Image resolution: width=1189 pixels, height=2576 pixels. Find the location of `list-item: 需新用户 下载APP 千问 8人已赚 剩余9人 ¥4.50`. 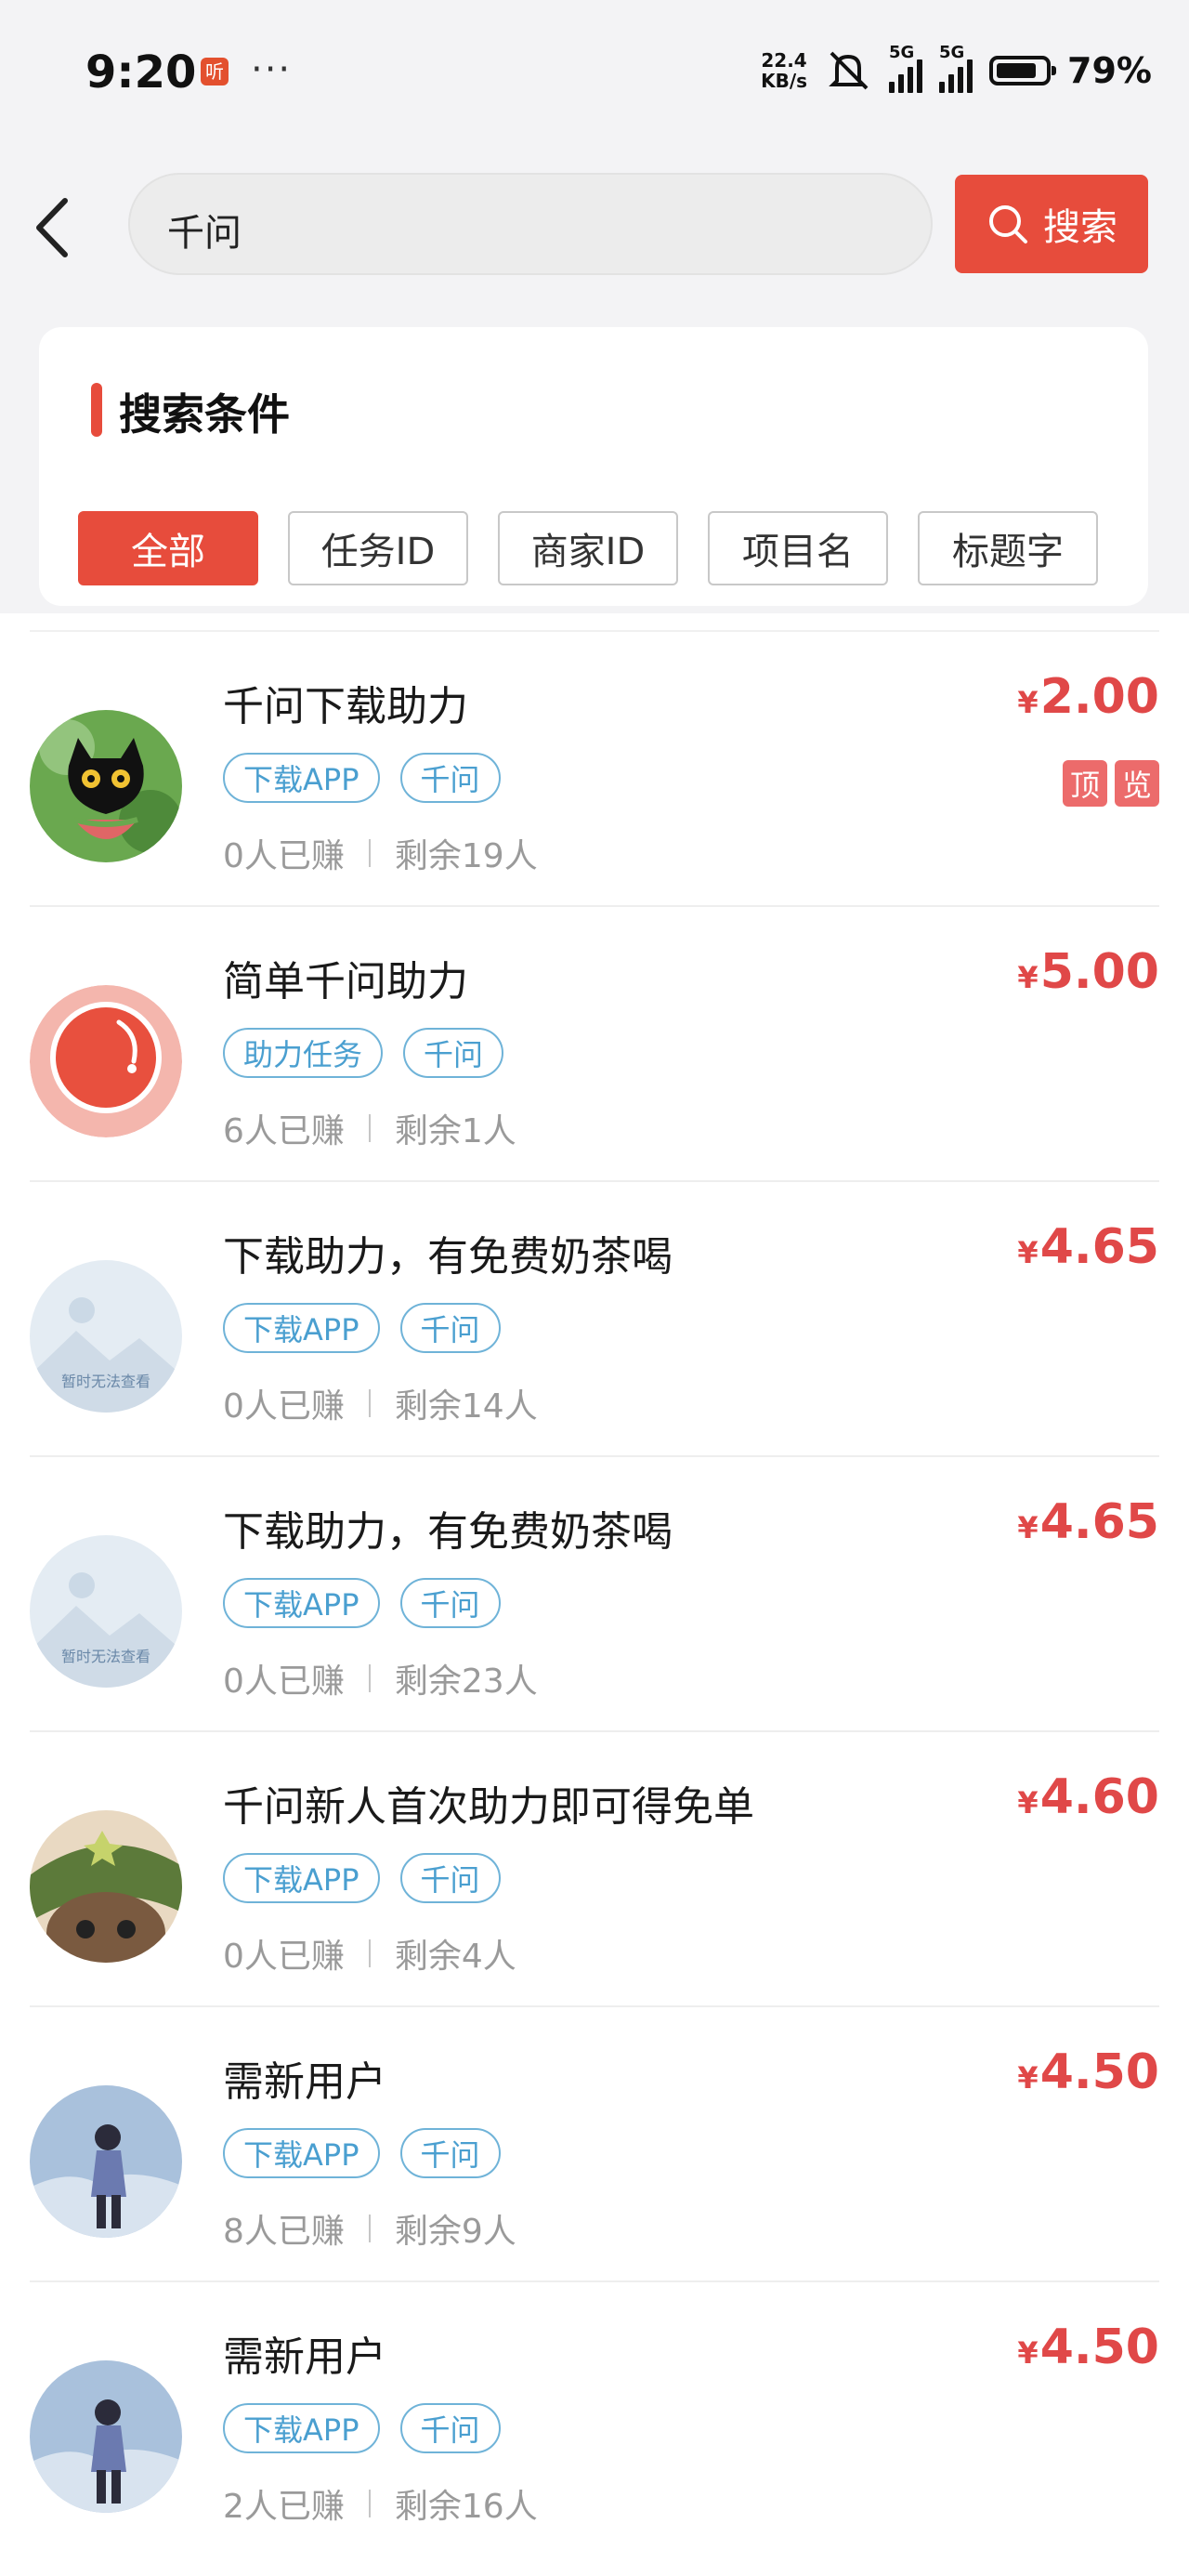

list-item: 需新用户 下载APP 千问 8人已赚 剩余9人 ¥4.50 is located at coordinates (594, 2142).